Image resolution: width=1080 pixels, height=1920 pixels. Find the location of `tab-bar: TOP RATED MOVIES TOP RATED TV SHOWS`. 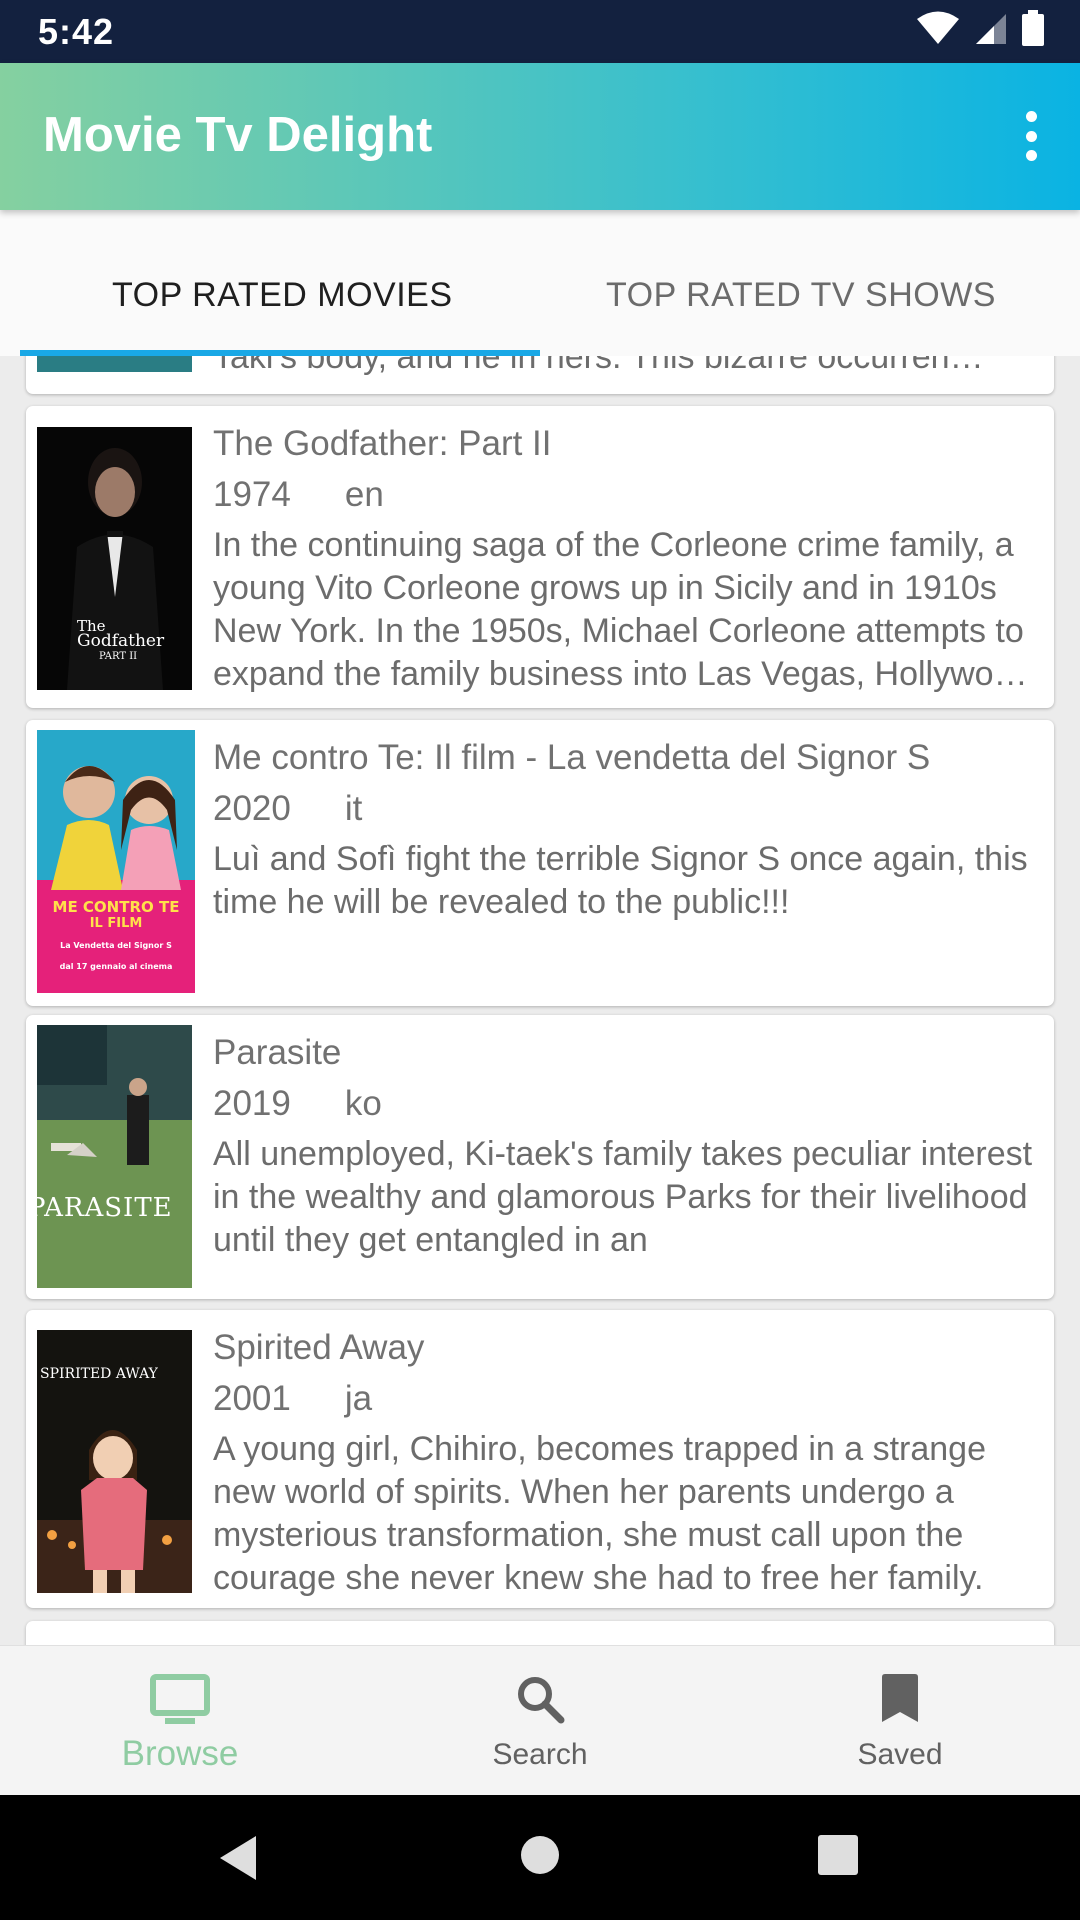

tab-bar: TOP RATED MOVIES TOP RATED TV SHOWS is located at coordinates (540, 283).